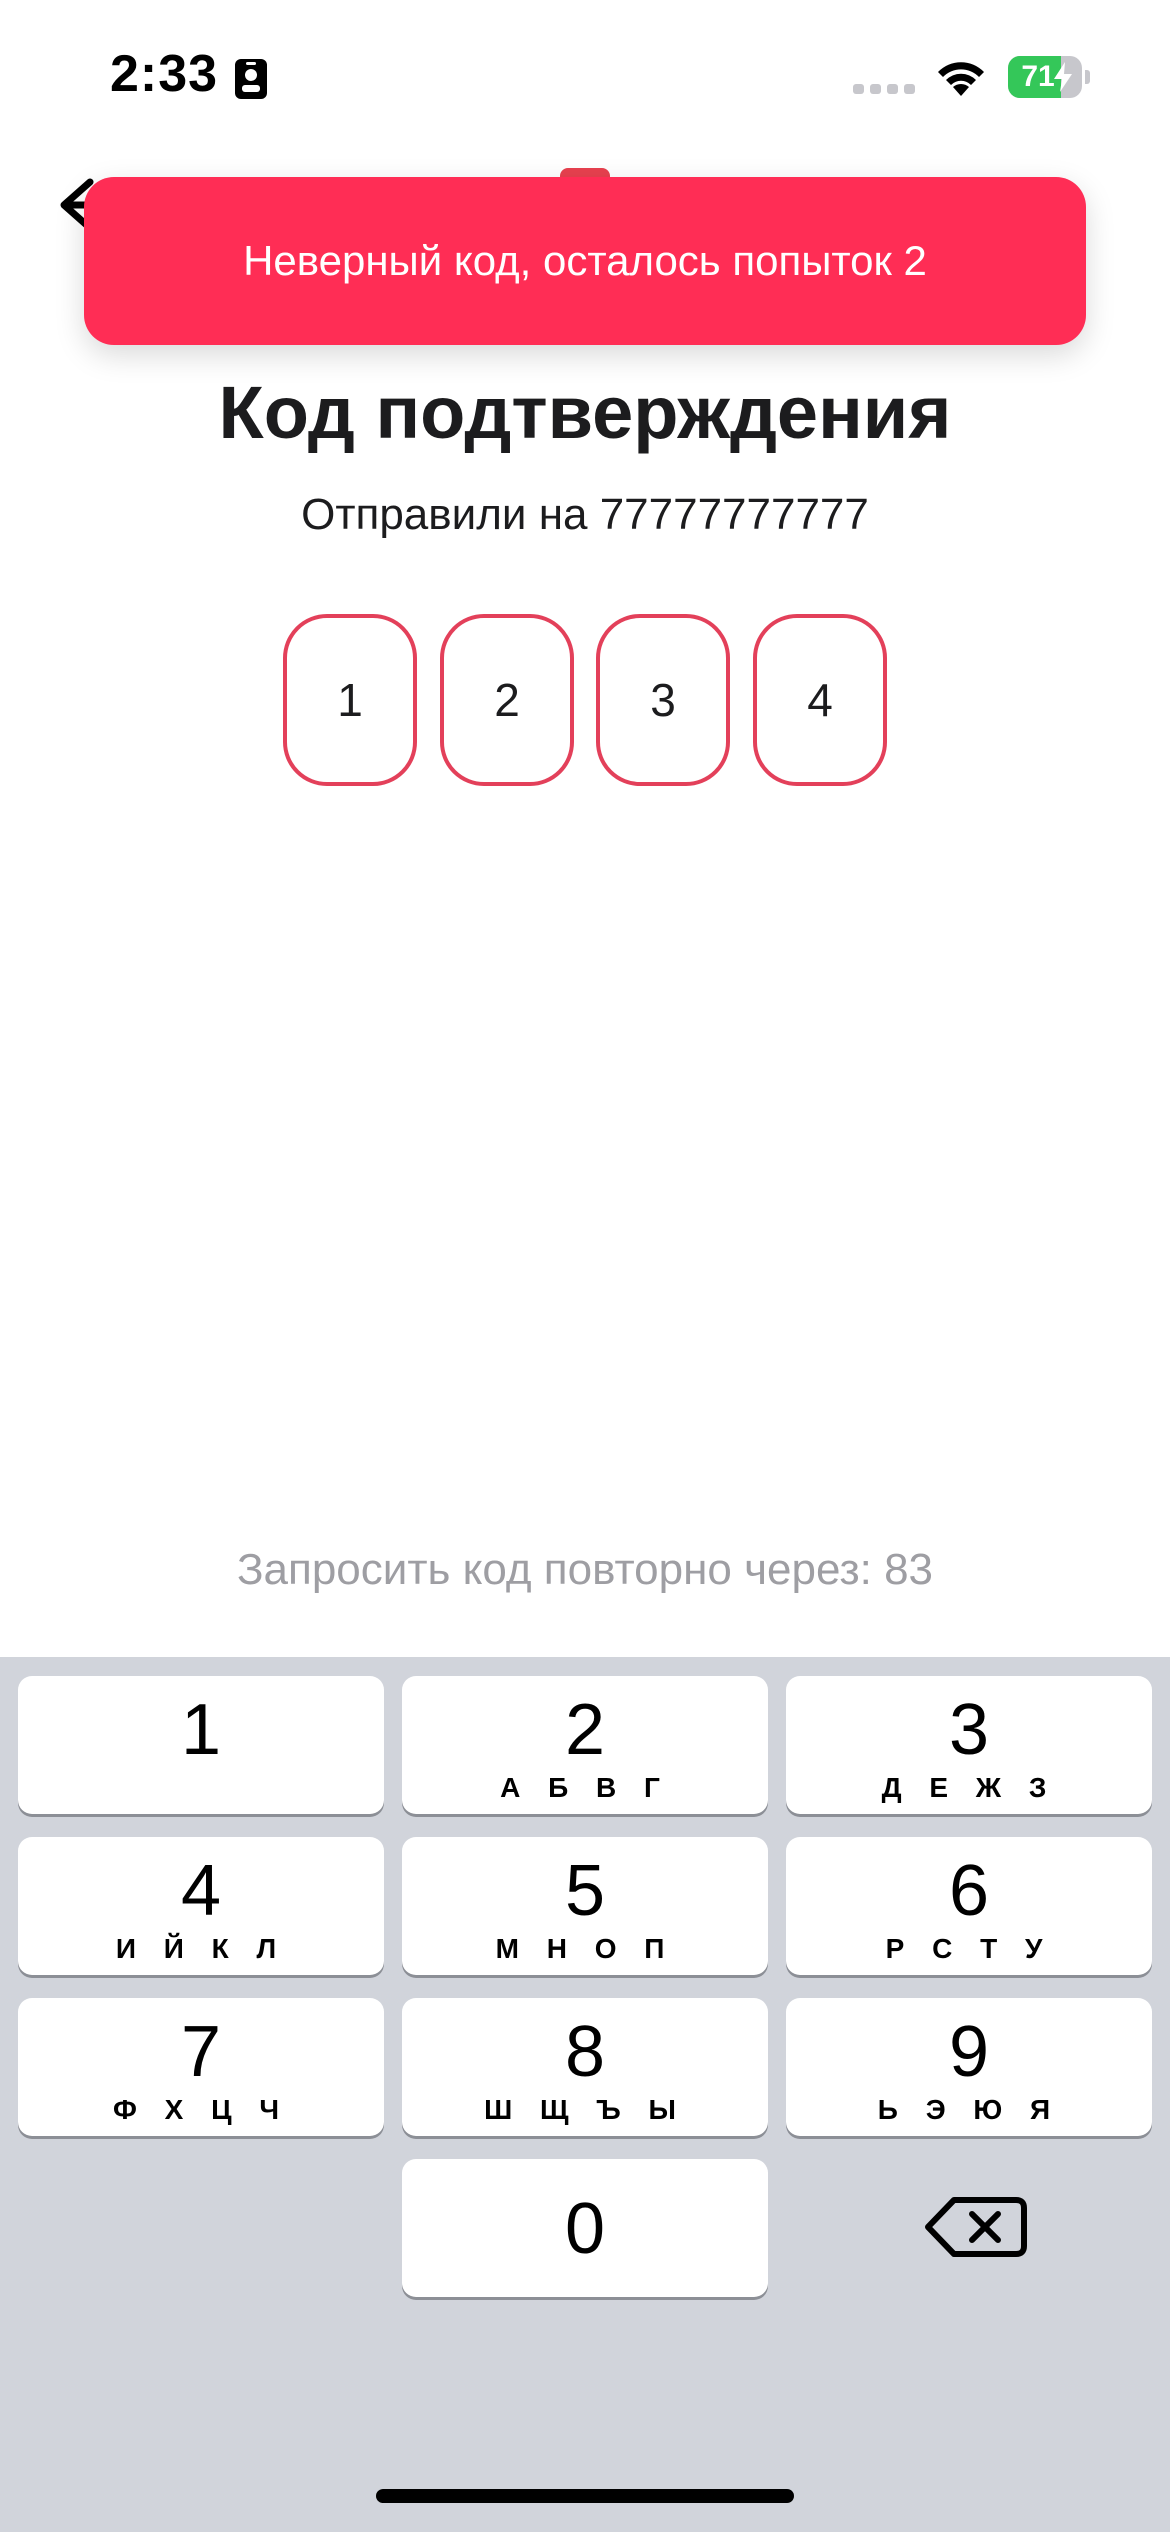 The height and width of the screenshot is (2532, 1170). I want to click on key-digit: 9, so click(969, 2052).